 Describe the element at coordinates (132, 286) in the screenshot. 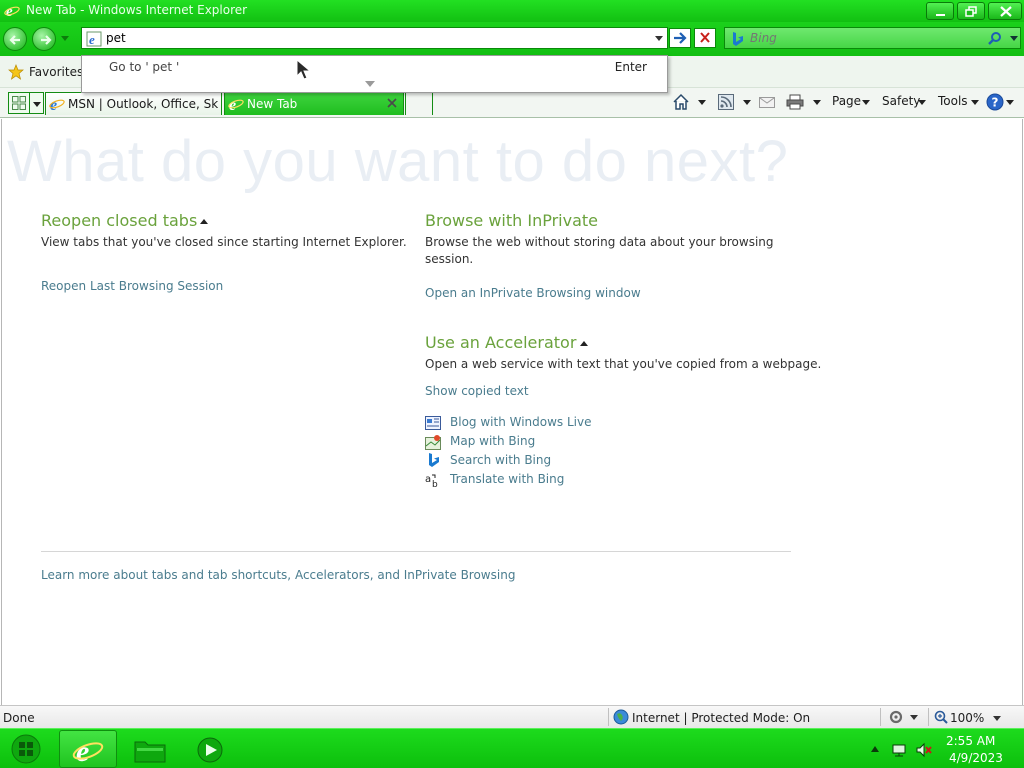

I see `reopen-last-session-link: Reopen Last Browsing Session` at that location.